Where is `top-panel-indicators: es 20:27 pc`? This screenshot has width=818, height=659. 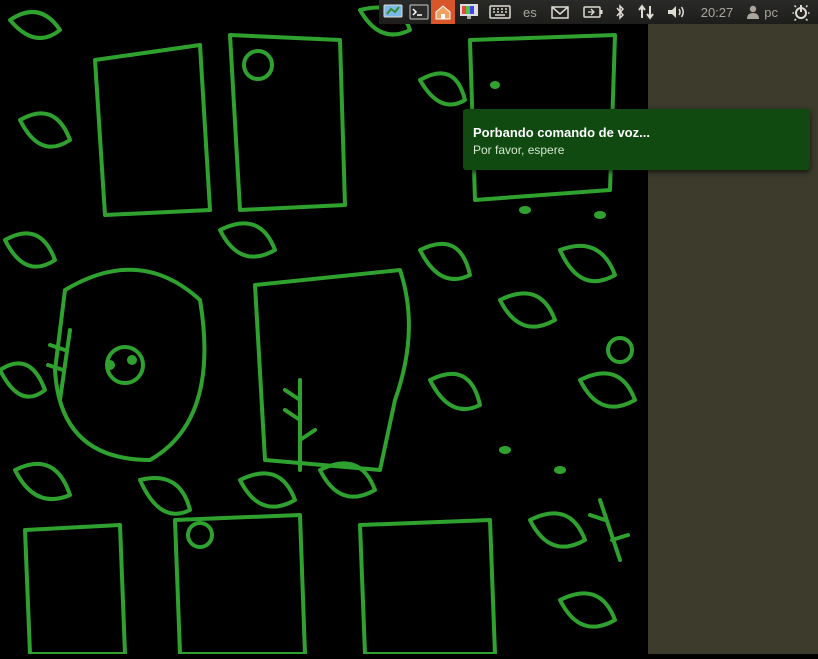
top-panel-indicators: es 20:27 pc is located at coordinates (598, 12).